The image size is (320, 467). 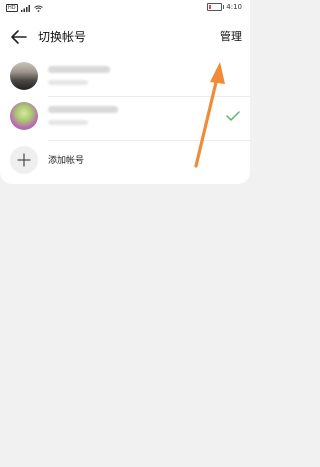 What do you see at coordinates (234, 7) in the screenshot?
I see `status-time: 4:10` at bounding box center [234, 7].